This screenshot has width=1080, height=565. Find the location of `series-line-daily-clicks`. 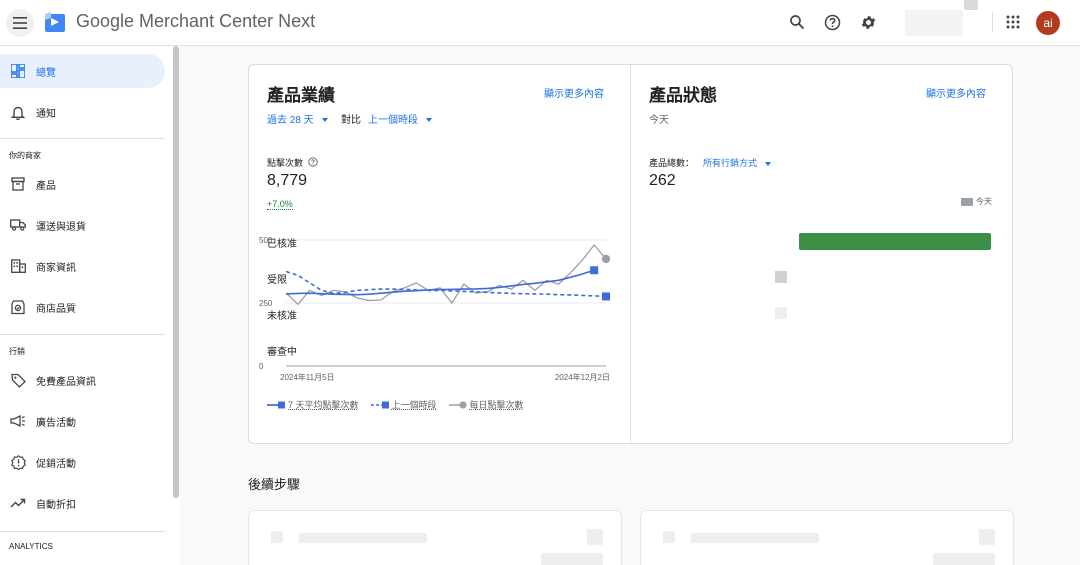

series-line-daily-clicks is located at coordinates (446, 274).